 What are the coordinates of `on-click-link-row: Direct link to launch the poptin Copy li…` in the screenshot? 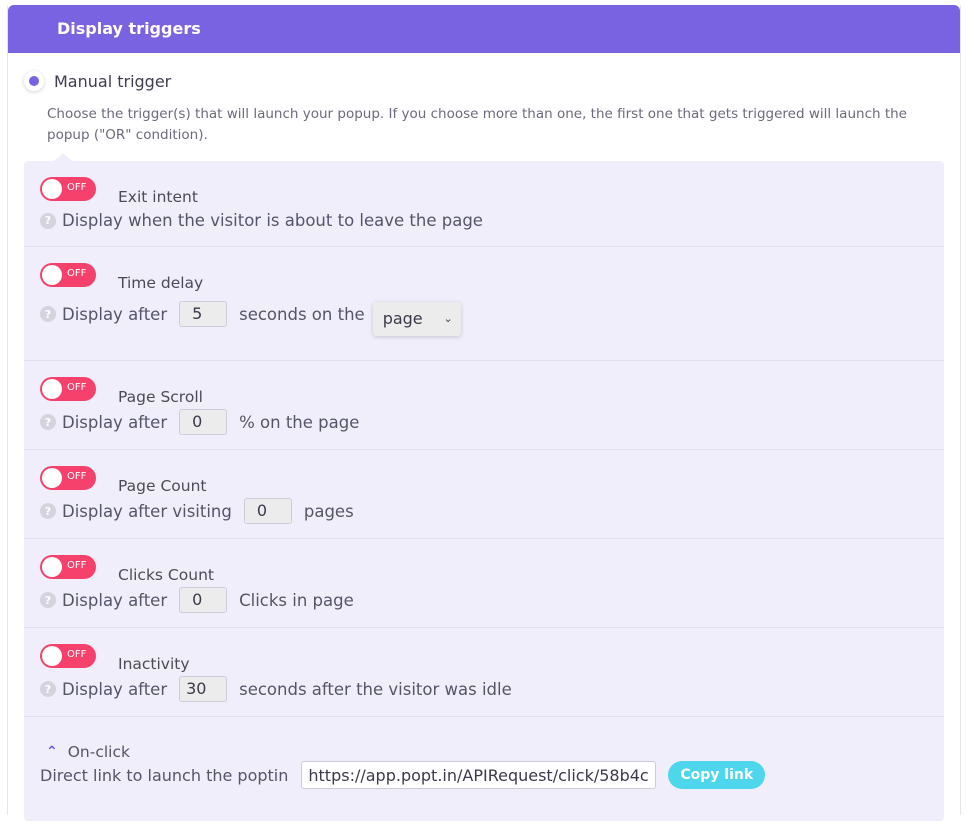 It's located at (403, 775).